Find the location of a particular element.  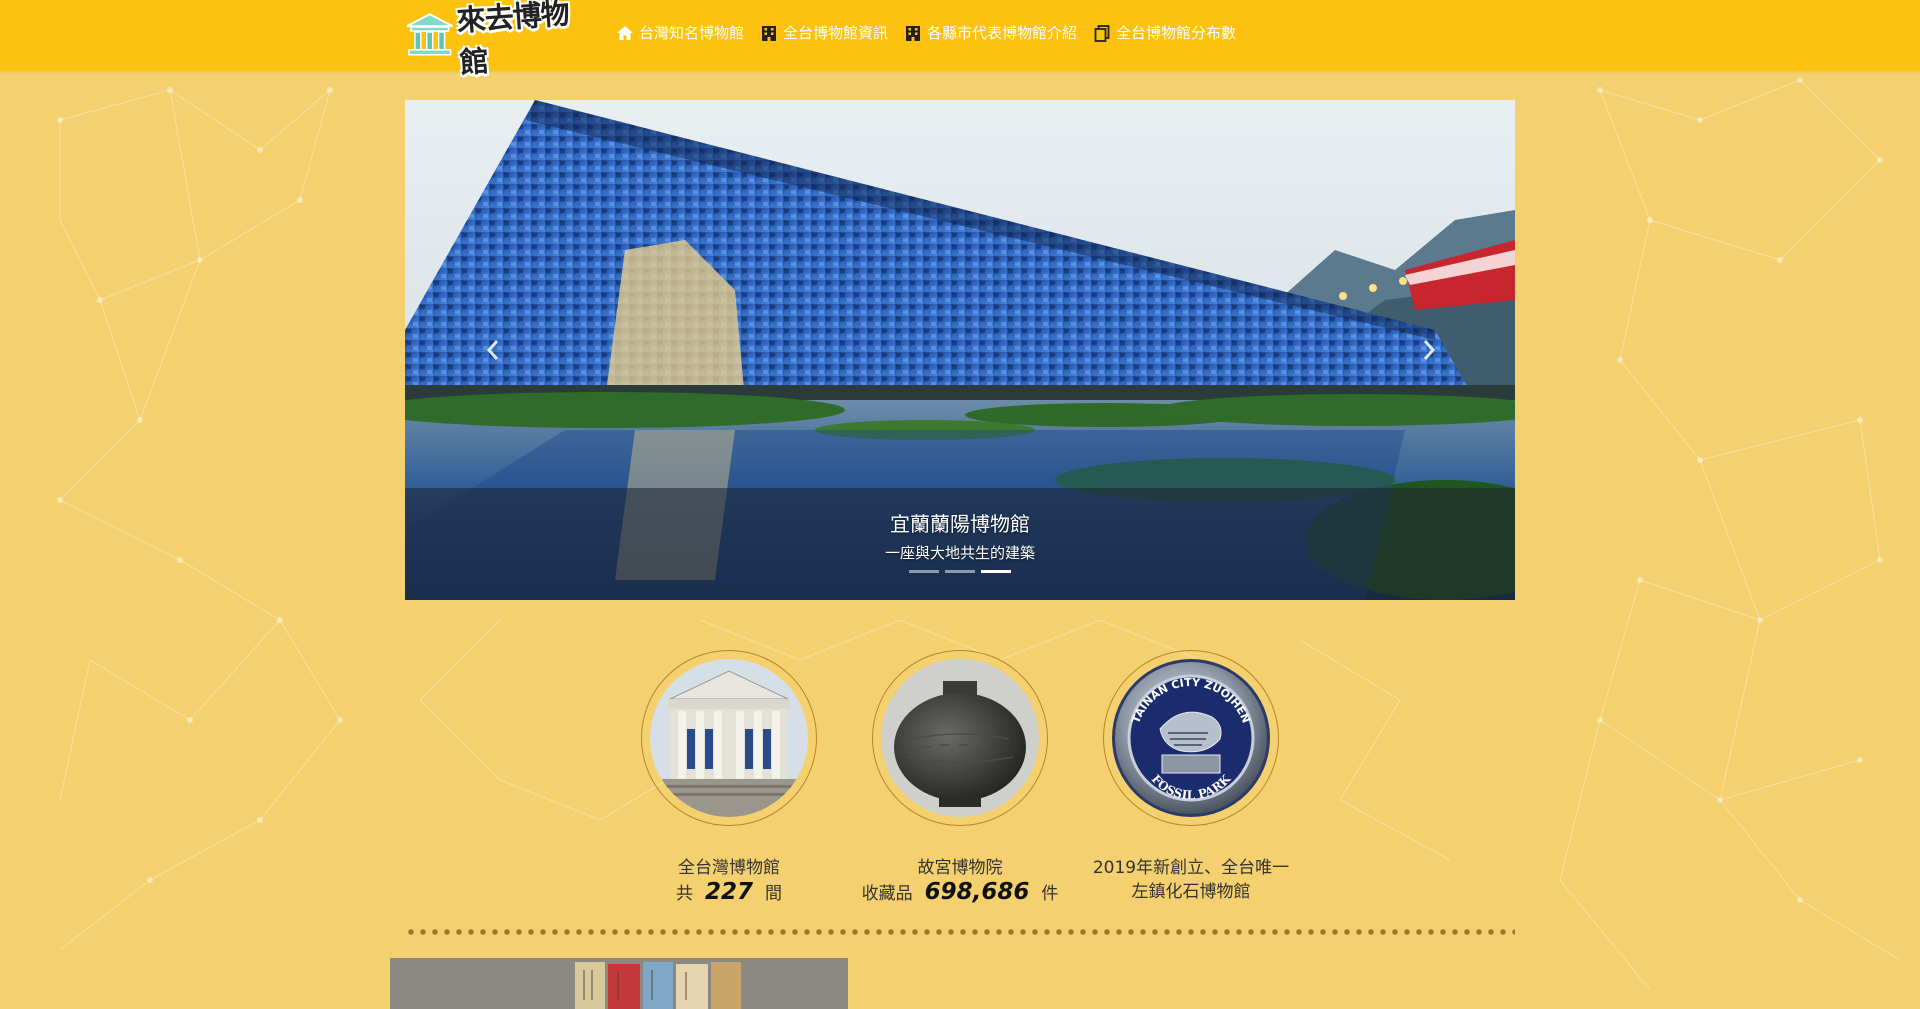

stat-number: 227 is located at coordinates (728, 892).